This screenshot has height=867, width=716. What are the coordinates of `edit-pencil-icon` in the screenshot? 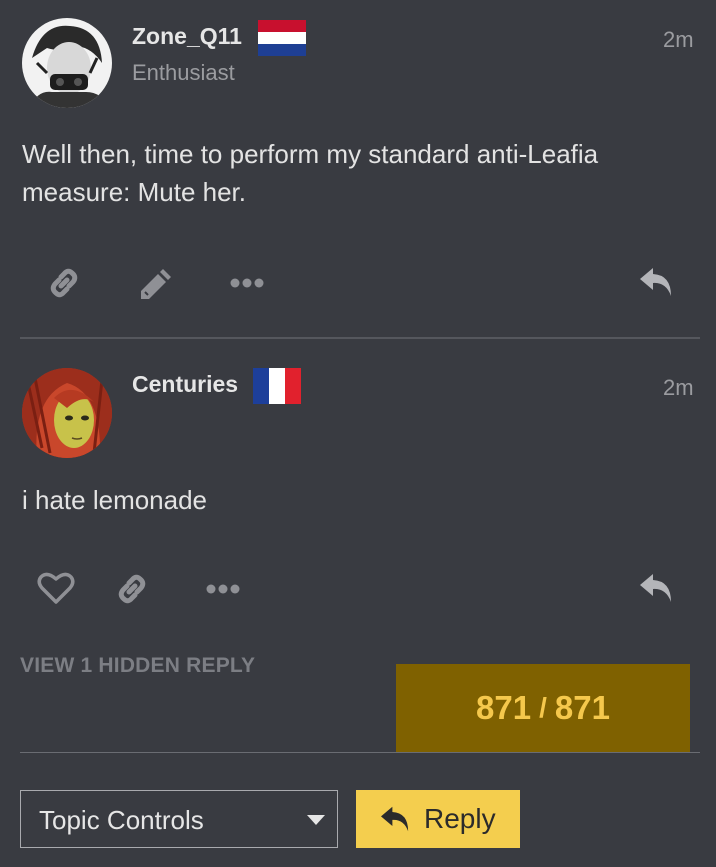 It's located at (156, 284).